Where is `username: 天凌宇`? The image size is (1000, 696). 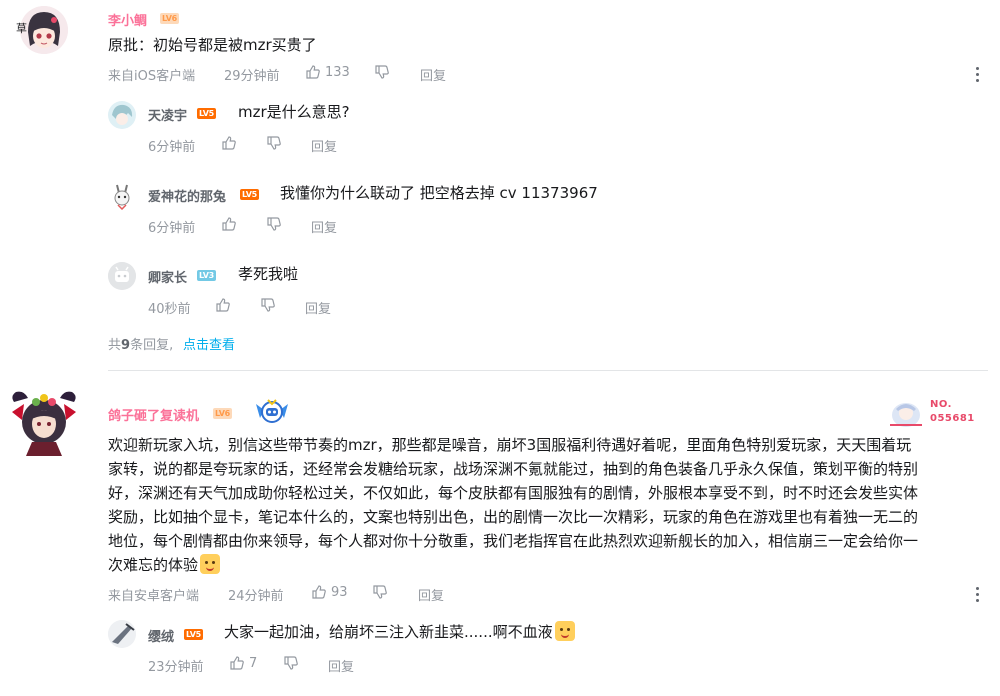
username: 天凌宇 is located at coordinates (167, 114).